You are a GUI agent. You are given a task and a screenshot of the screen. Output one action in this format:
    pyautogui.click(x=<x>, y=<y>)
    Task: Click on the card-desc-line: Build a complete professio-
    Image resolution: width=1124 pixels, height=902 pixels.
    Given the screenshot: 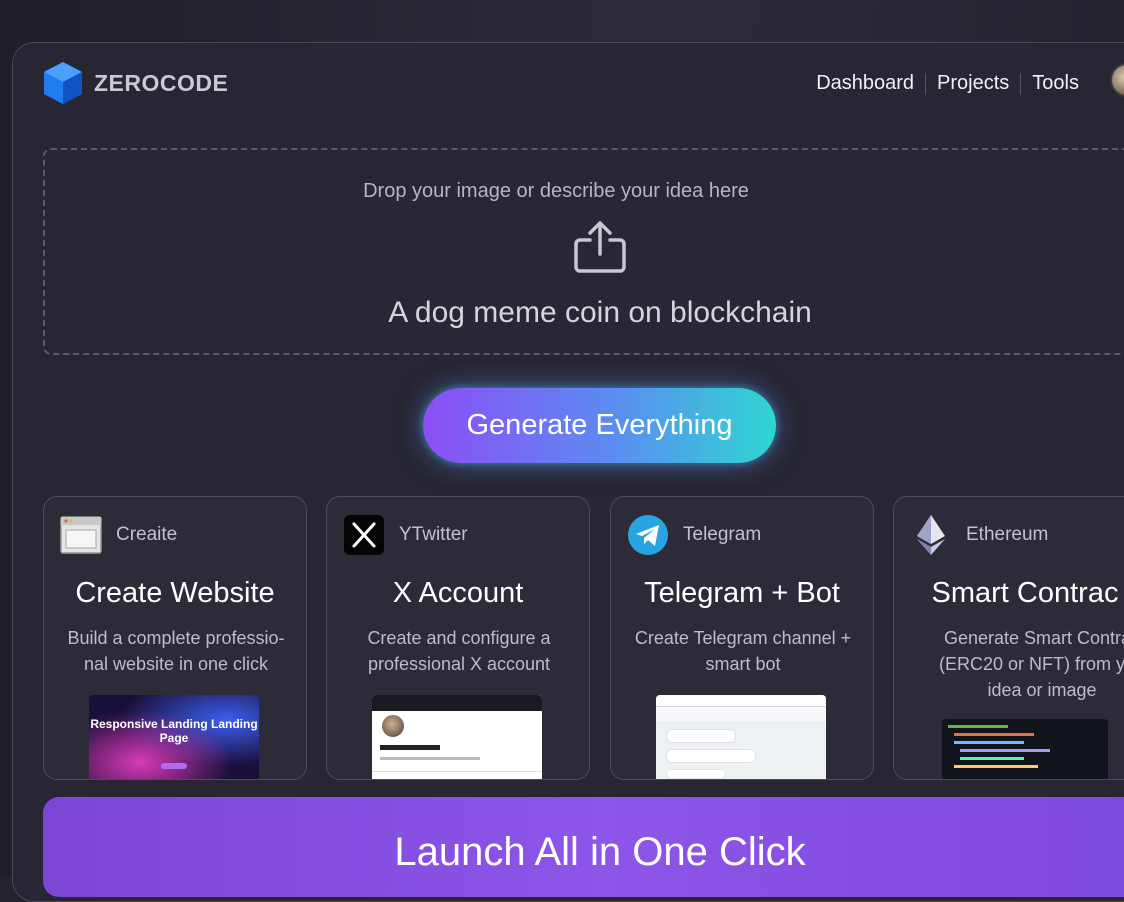 What is the action you would take?
    pyautogui.click(x=176, y=638)
    